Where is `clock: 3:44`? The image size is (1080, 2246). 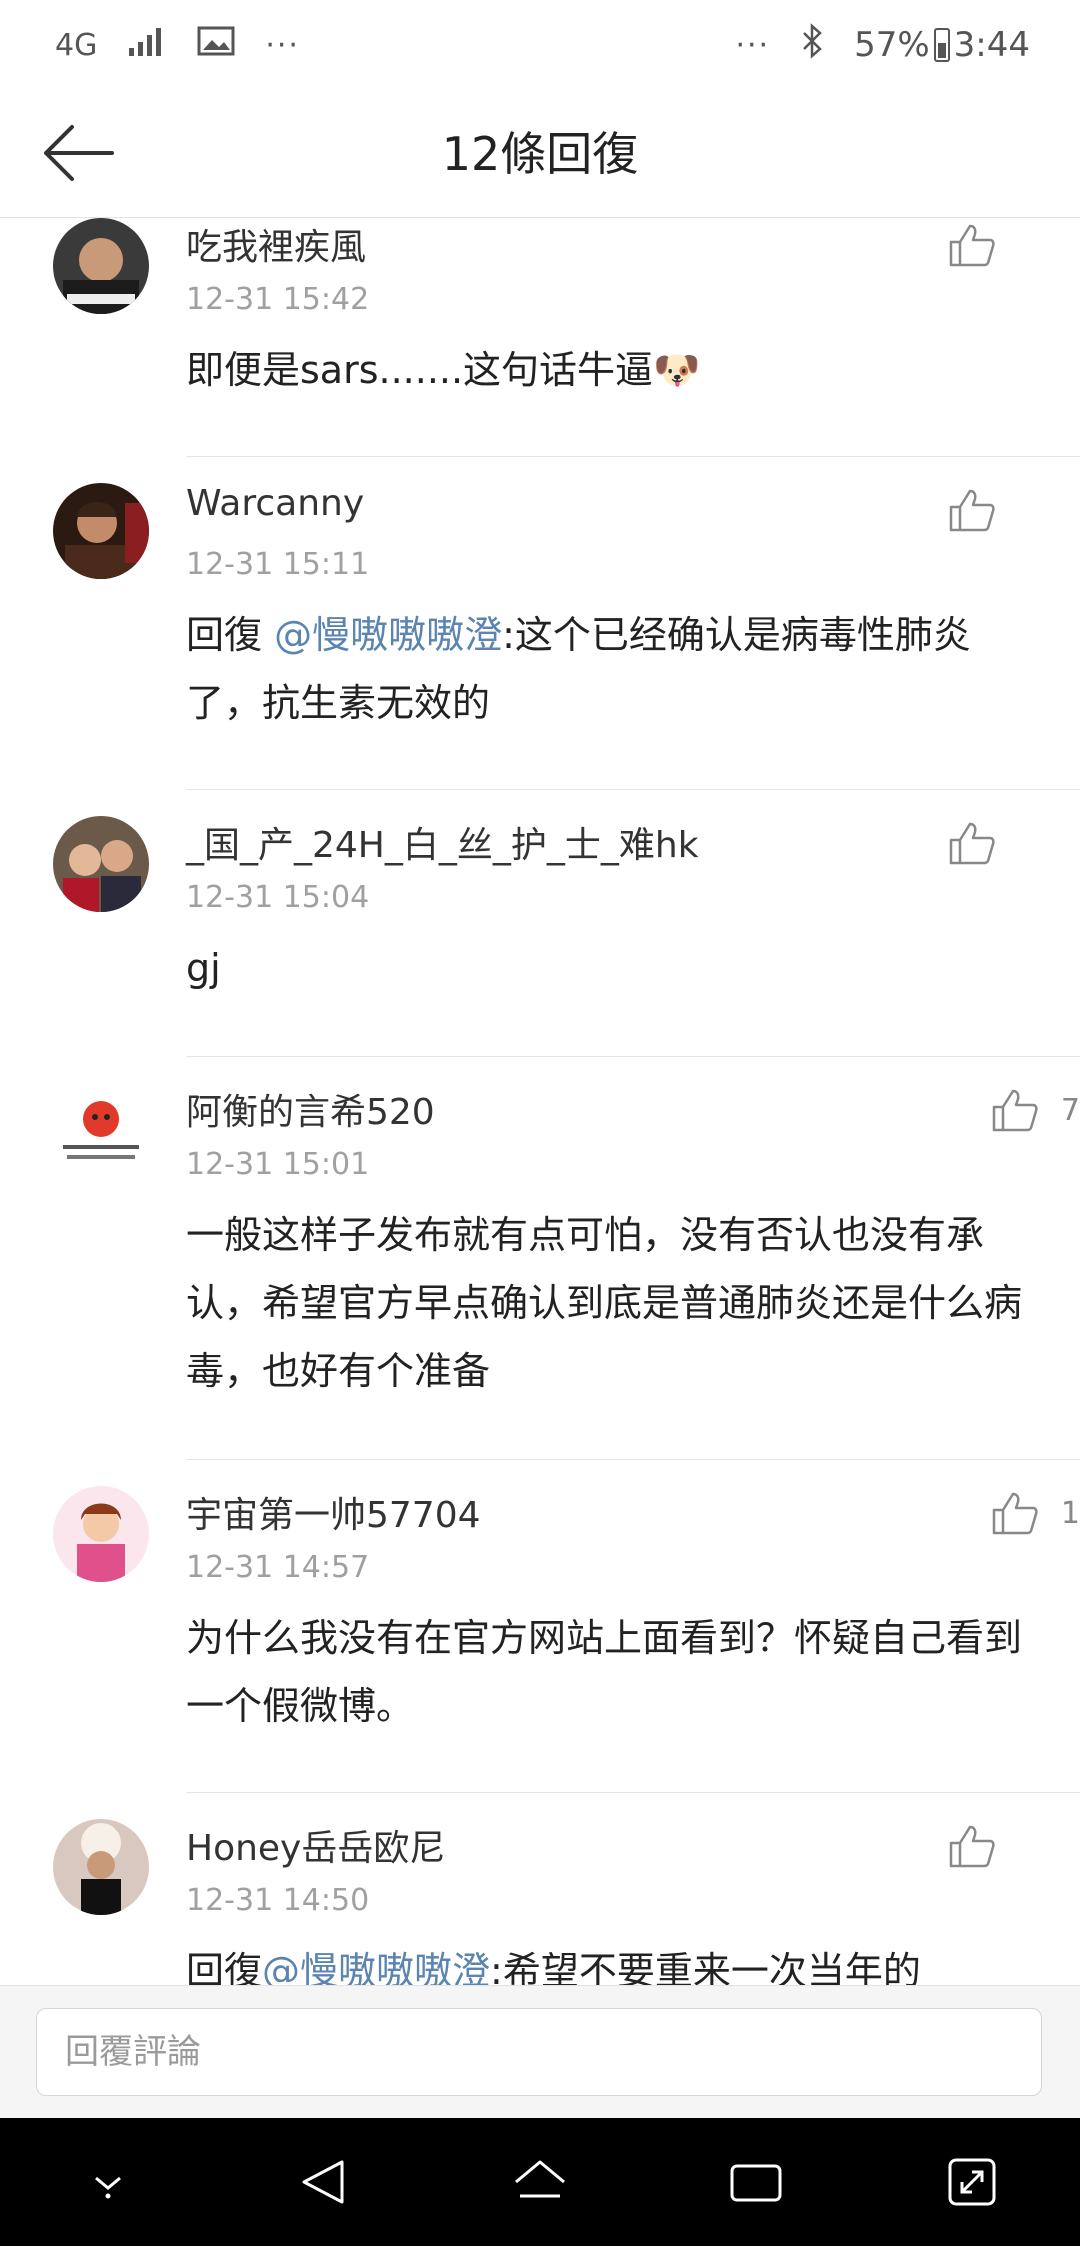 clock: 3:44 is located at coordinates (991, 45).